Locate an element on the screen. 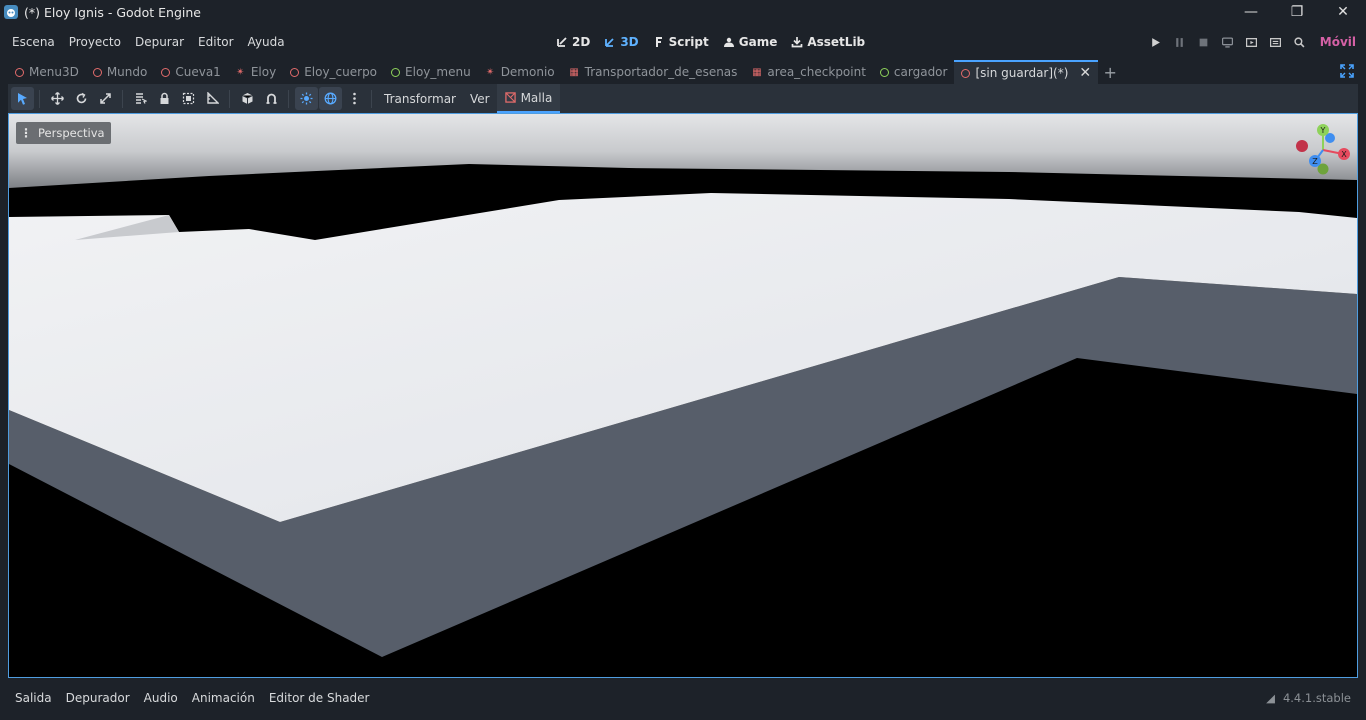 The height and width of the screenshot is (720, 1366). renderer-selector: Móvil is located at coordinates (1339, 42).